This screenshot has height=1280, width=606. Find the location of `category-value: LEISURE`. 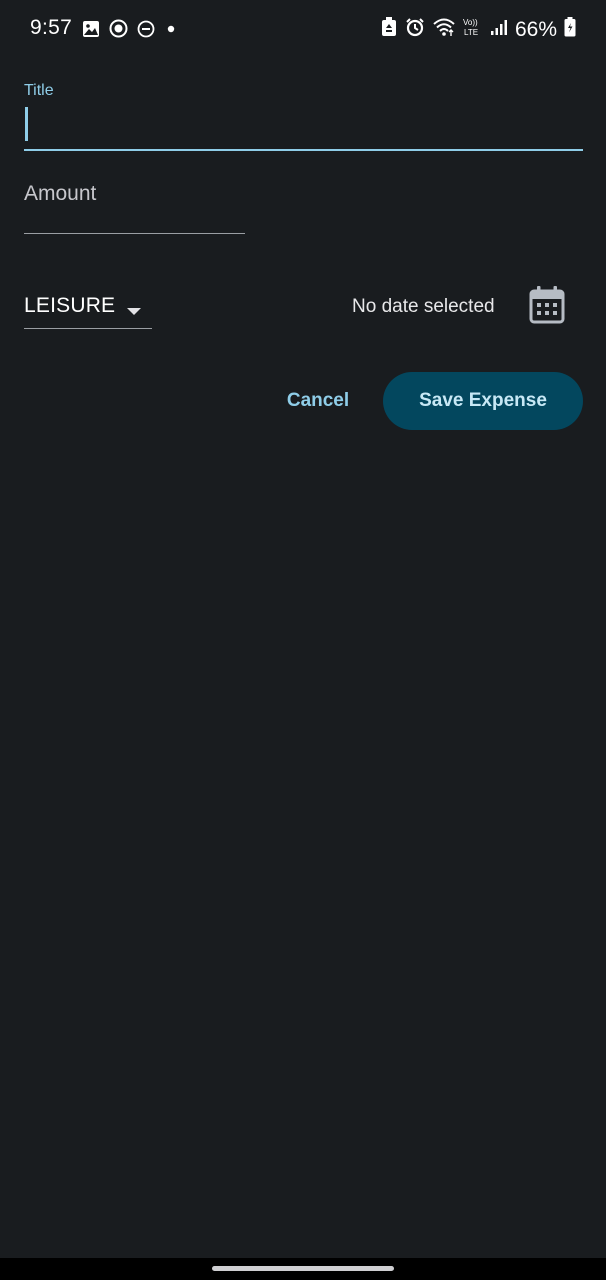

category-value: LEISURE is located at coordinates (70, 305).